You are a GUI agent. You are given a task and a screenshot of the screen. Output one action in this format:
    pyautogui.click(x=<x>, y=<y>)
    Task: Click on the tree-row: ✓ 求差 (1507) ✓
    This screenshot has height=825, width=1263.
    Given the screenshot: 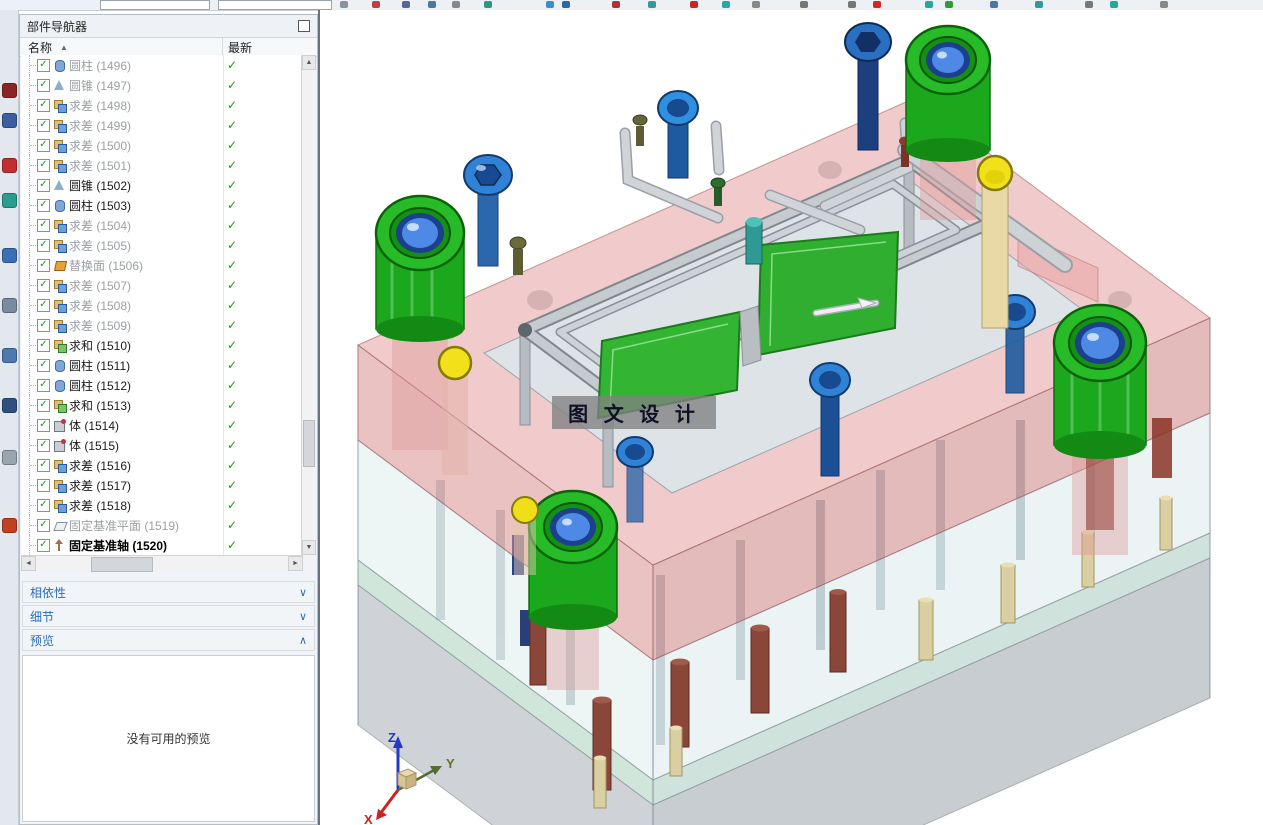 What is the action you would take?
    pyautogui.click(x=161, y=285)
    